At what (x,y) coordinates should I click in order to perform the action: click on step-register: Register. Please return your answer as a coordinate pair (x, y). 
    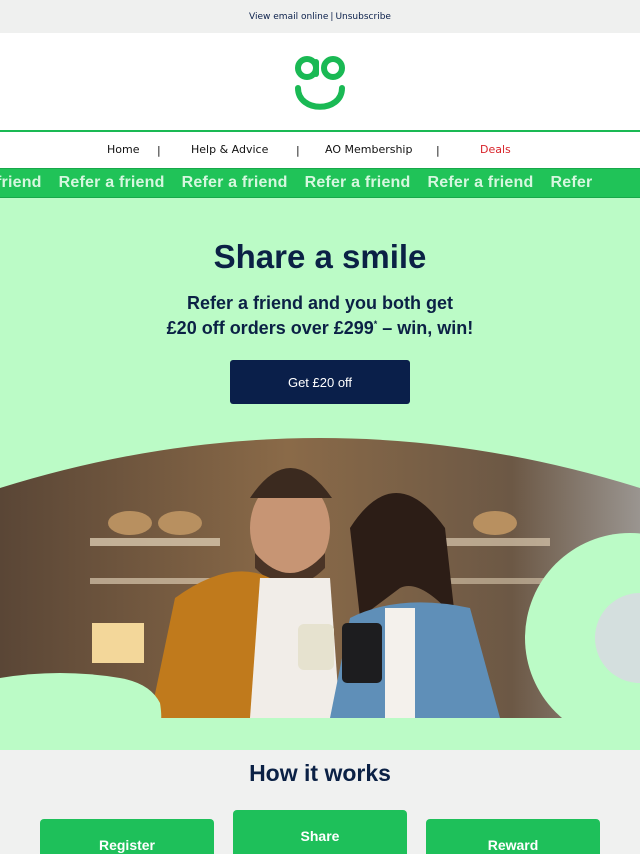
    Looking at the image, I should click on (127, 836).